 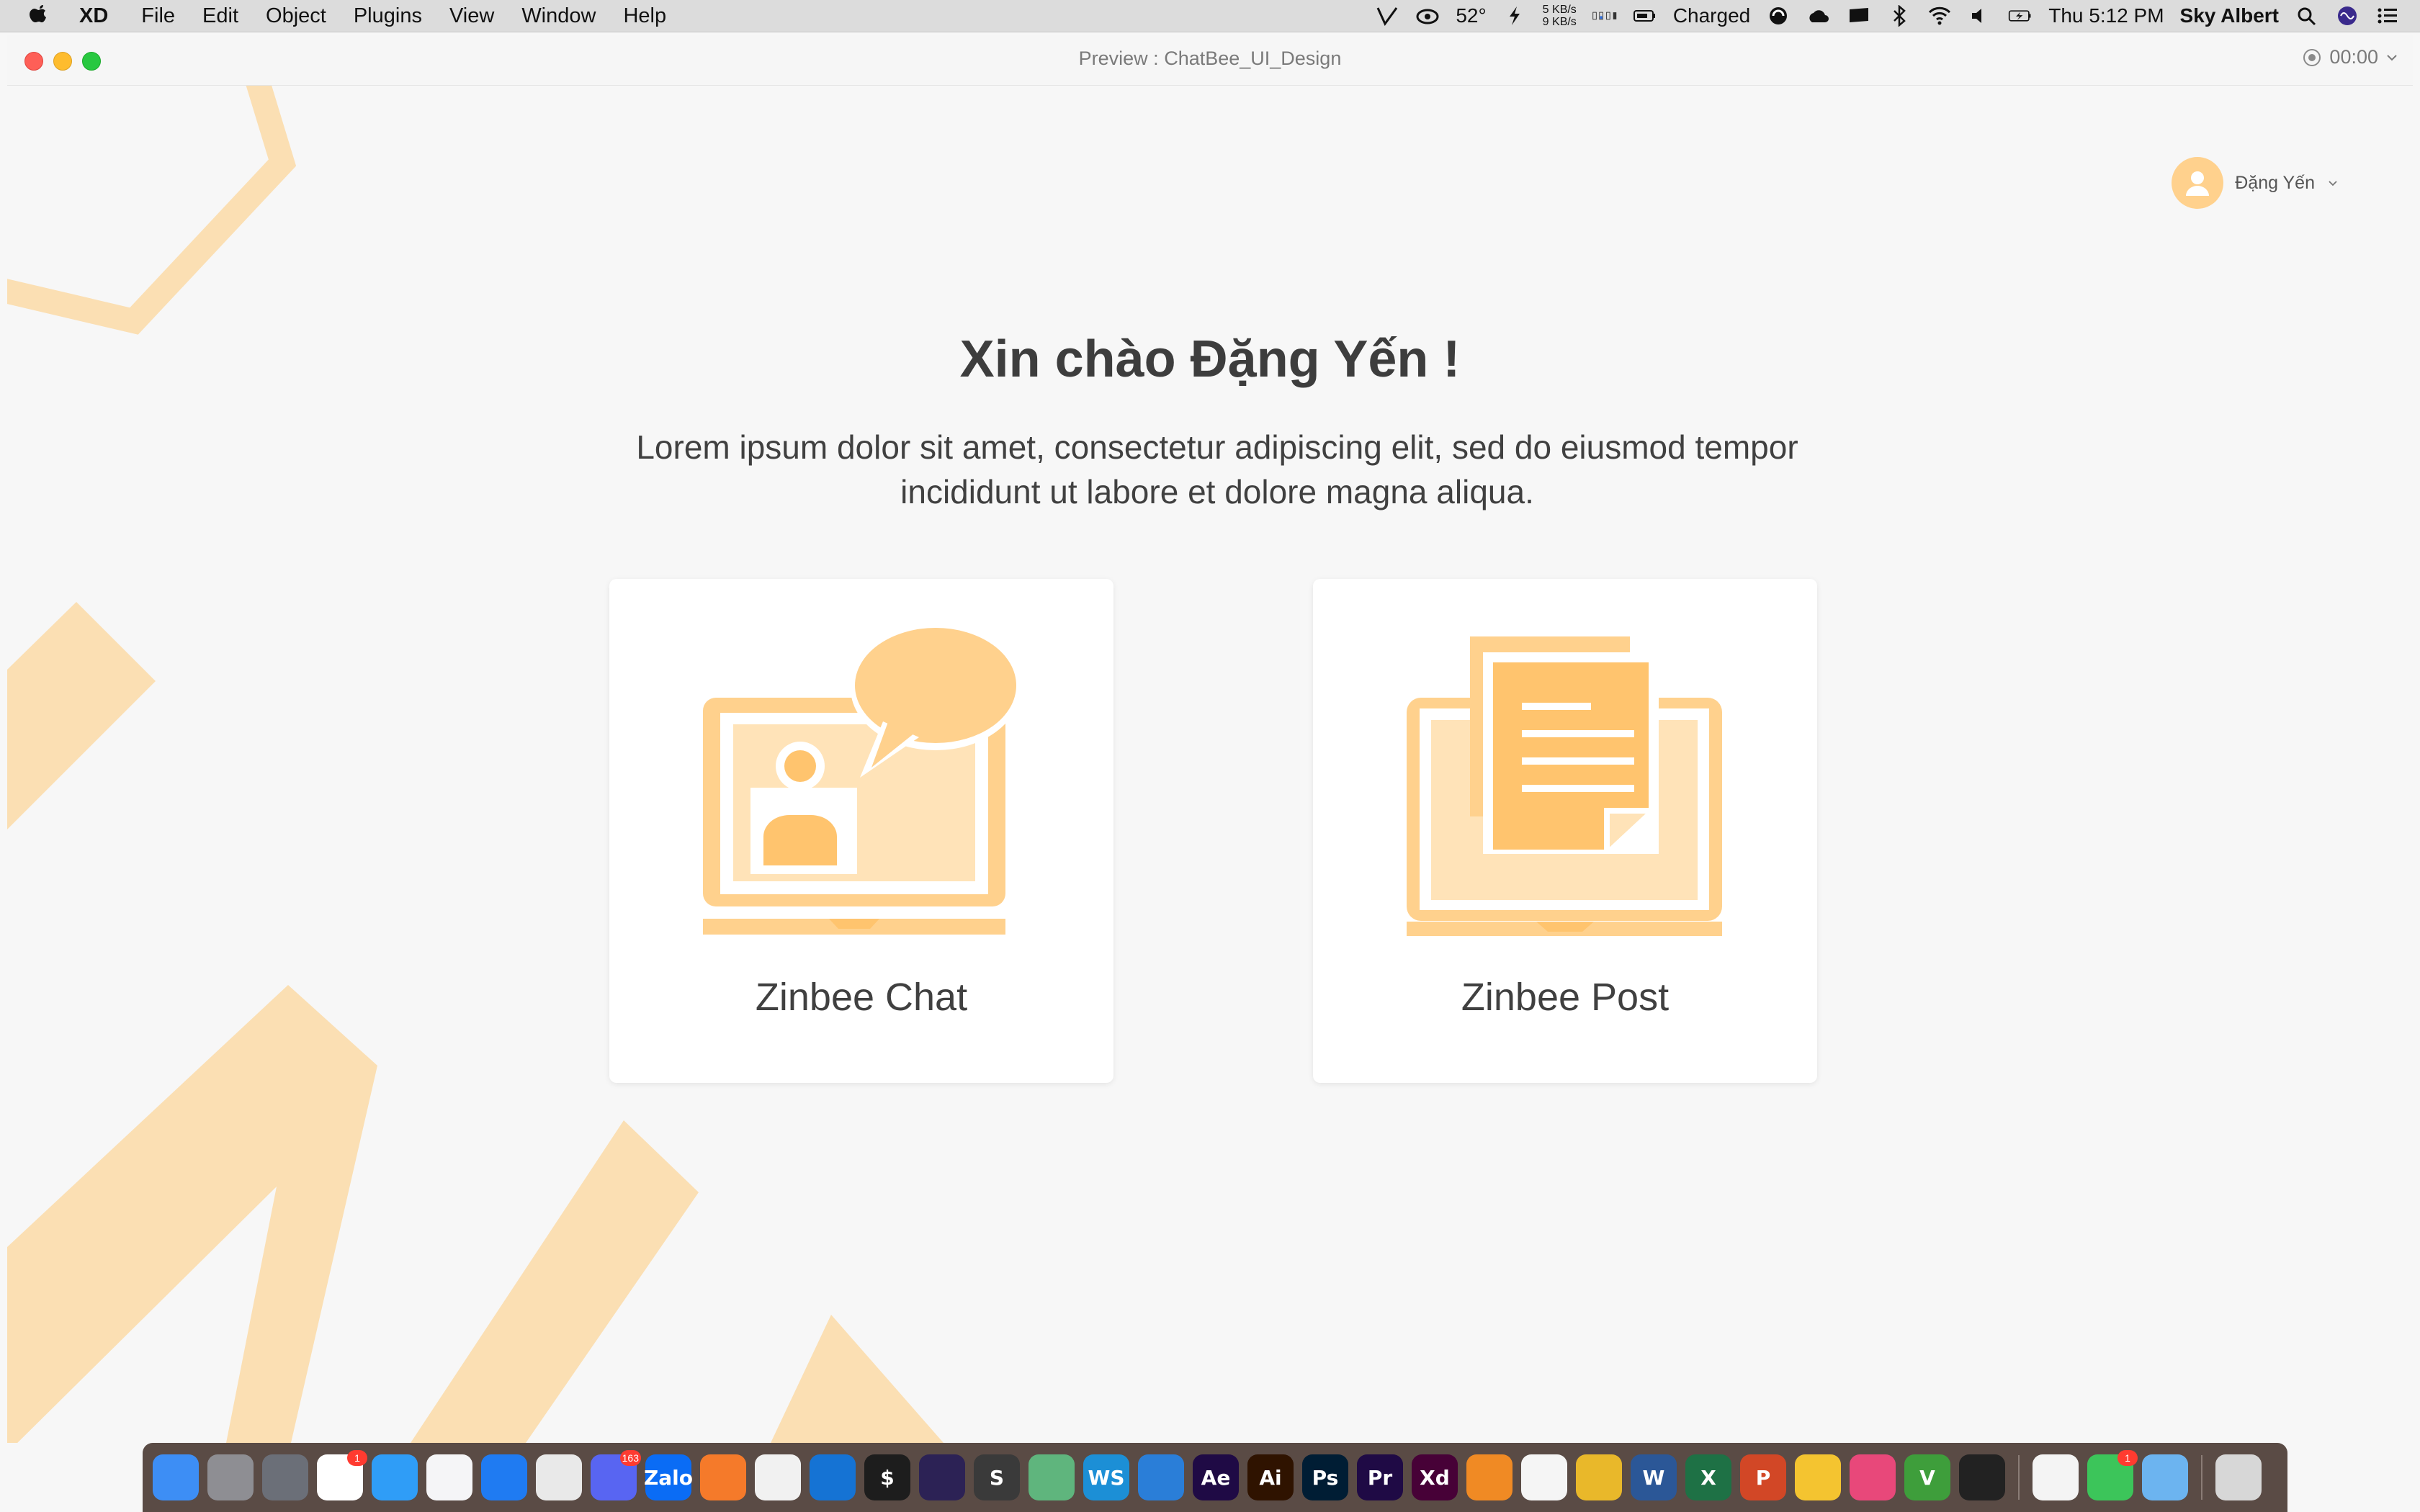 I want to click on dock-word-icon: W, so click(x=1654, y=1477).